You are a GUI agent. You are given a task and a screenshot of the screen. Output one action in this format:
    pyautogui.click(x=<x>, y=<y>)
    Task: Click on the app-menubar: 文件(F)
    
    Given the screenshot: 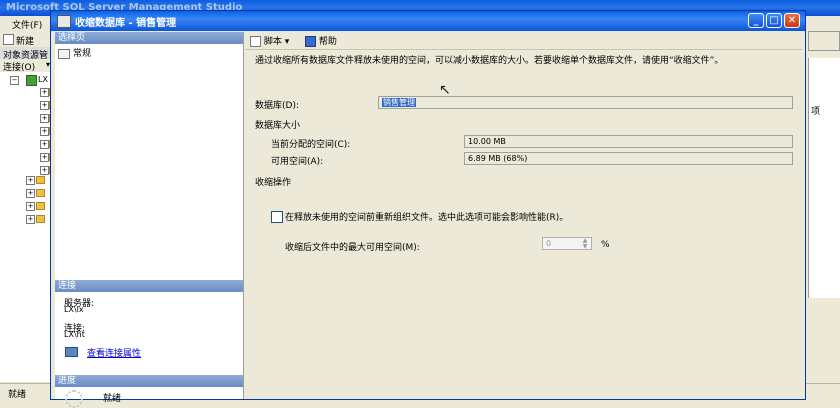 What is the action you would take?
    pyautogui.click(x=28, y=23)
    